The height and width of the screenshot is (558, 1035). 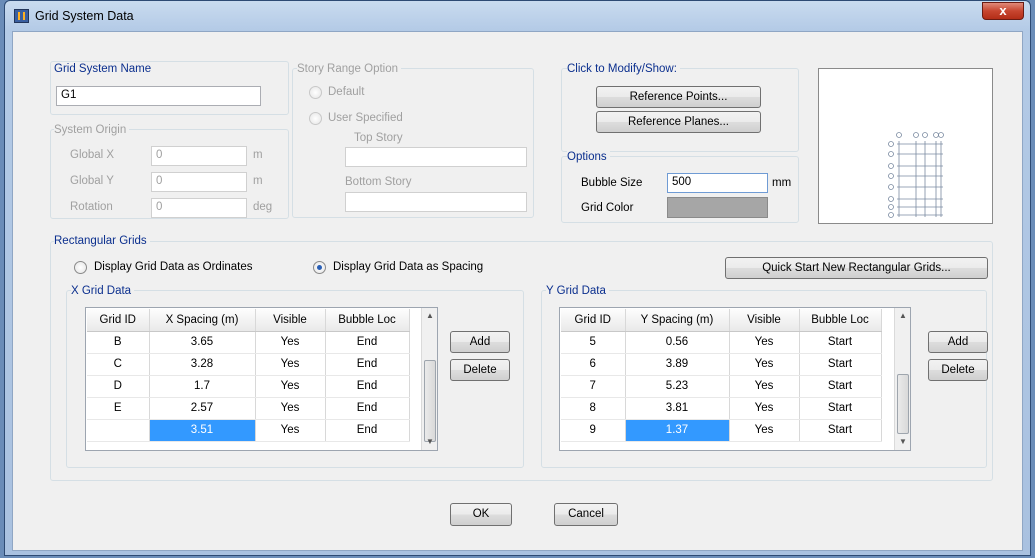 I want to click on x-spacing-cell: 3.51, so click(x=202, y=430).